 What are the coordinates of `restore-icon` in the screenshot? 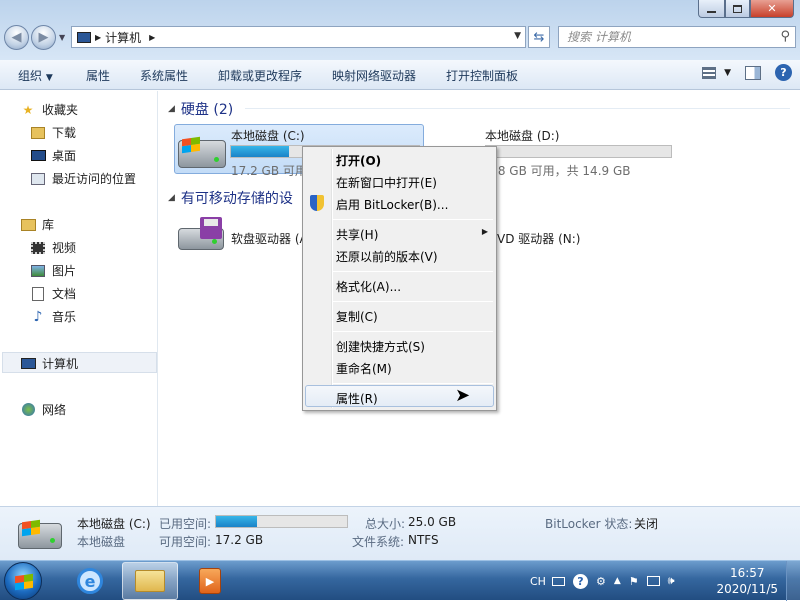 It's located at (737, 8).